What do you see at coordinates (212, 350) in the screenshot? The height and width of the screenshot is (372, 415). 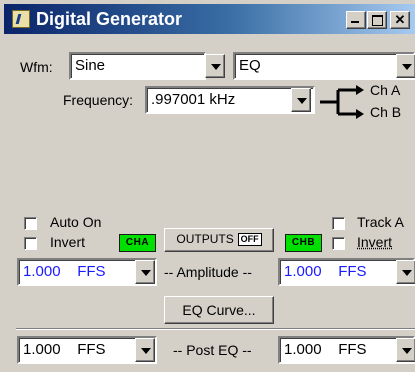 I see `post-eq-label: -- Post EQ --` at bounding box center [212, 350].